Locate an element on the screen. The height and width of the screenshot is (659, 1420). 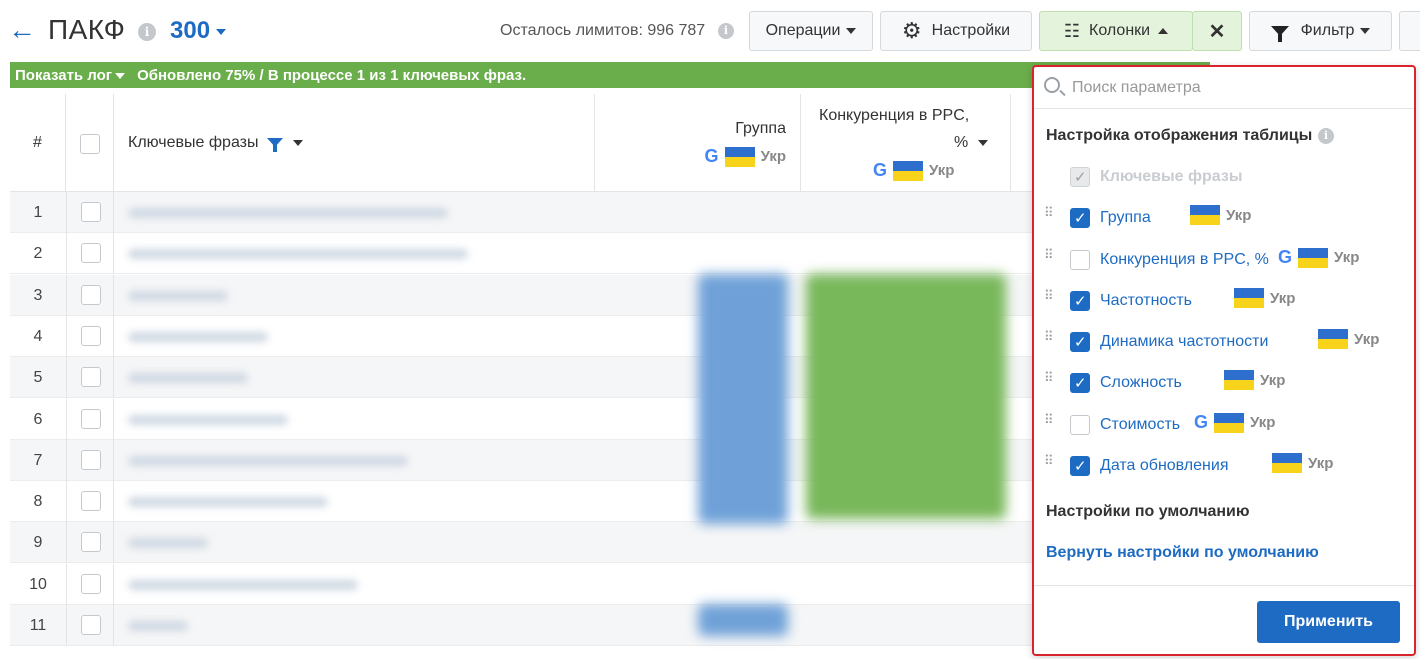
option-update-date: ⠿ Дата обновления Укр is located at coordinates (1224, 466).